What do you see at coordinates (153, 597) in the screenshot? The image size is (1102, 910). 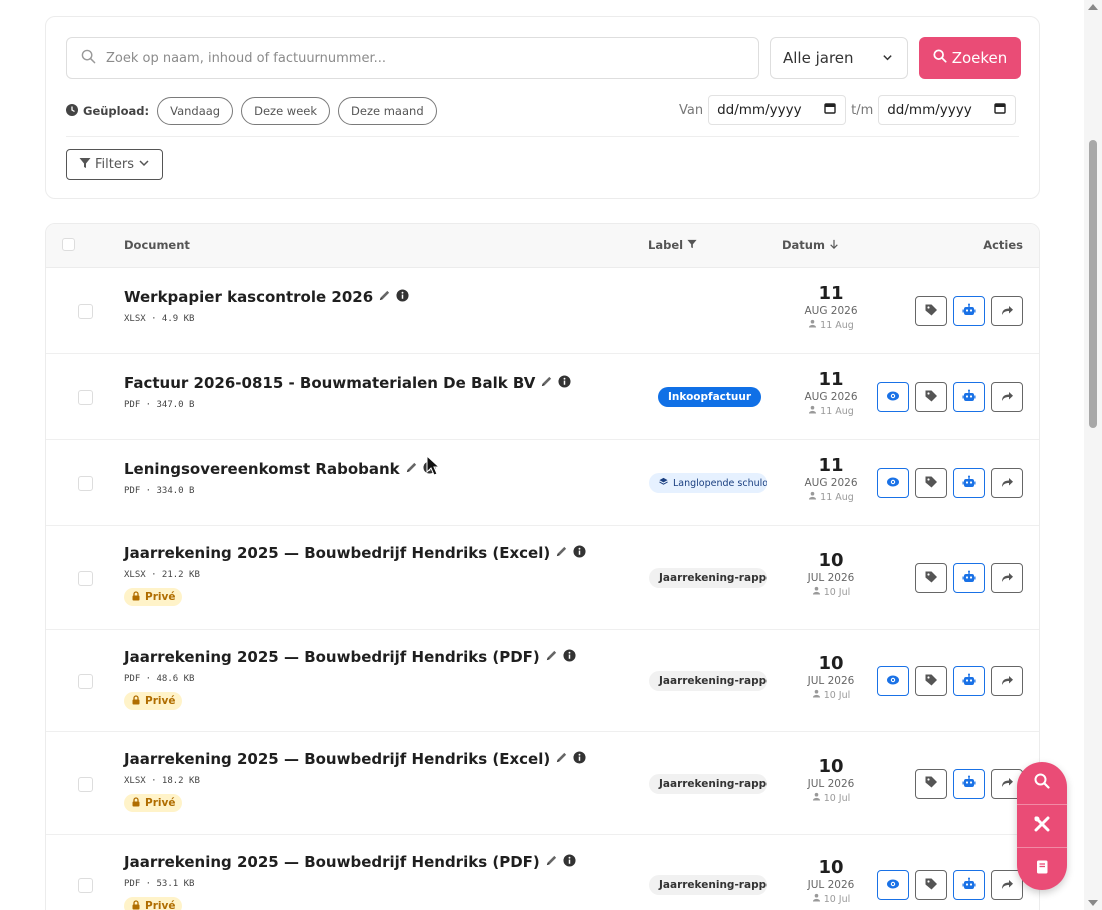 I see `private-badge: Privé` at bounding box center [153, 597].